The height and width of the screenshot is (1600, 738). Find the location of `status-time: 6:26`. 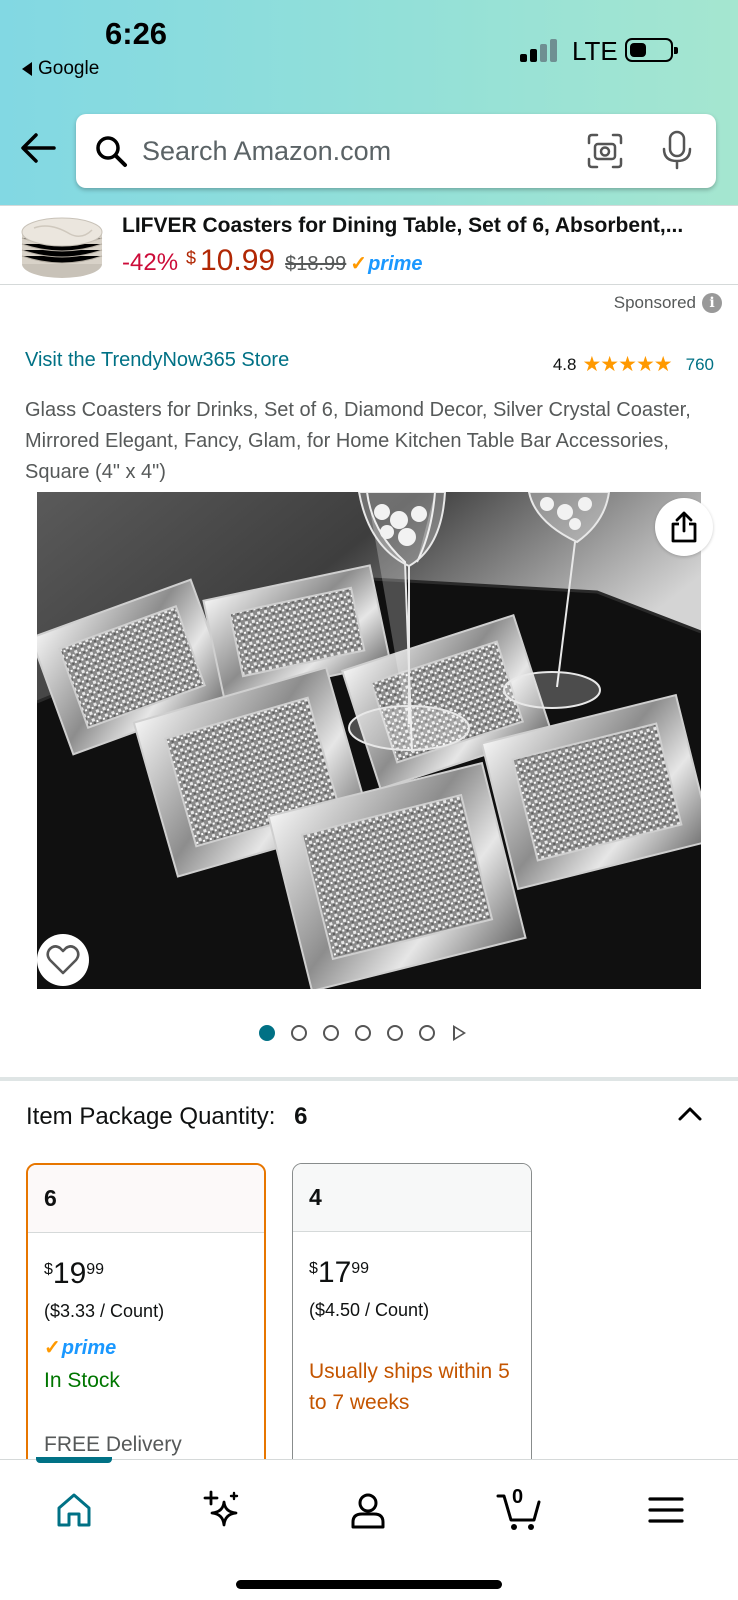

status-time: 6:26 is located at coordinates (136, 33).